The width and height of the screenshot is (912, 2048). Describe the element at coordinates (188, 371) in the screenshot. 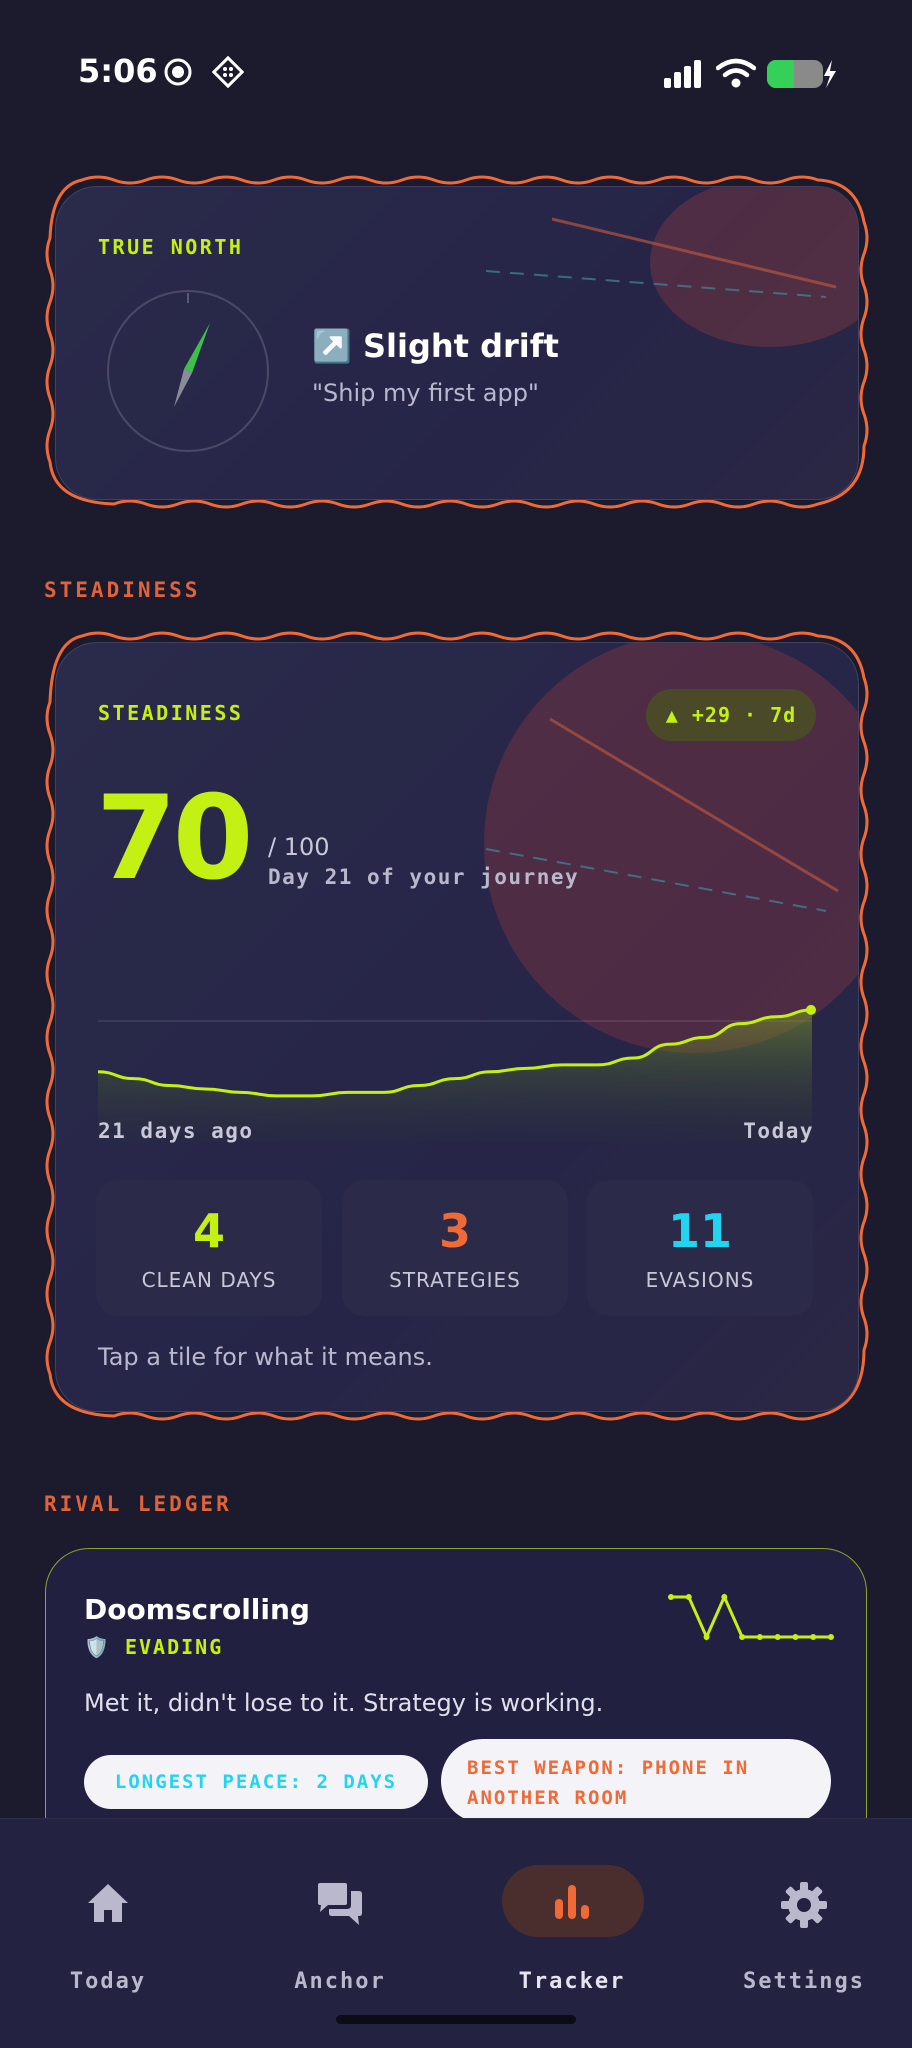

I see `compass-icon` at that location.